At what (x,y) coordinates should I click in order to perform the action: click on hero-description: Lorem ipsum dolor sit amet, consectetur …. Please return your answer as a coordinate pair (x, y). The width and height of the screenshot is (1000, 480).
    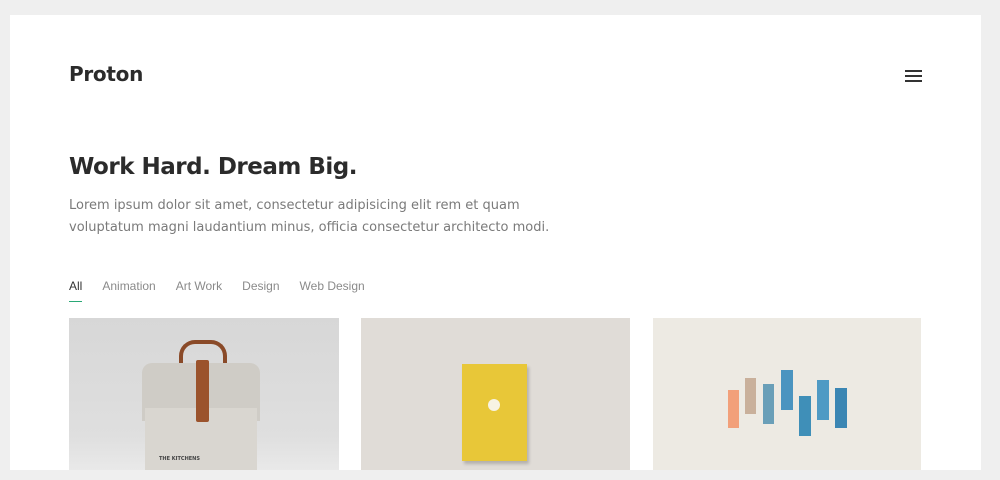
    Looking at the image, I should click on (309, 216).